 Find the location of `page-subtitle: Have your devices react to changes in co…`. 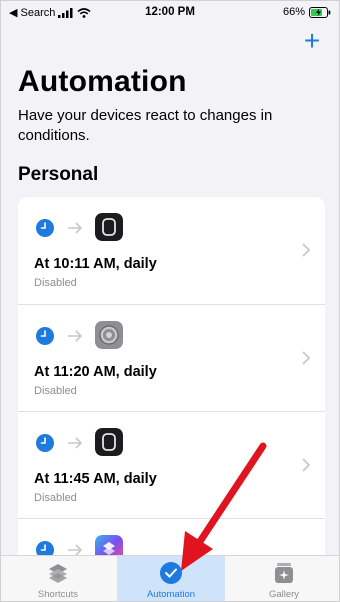

page-subtitle: Have your devices react to changes in co… is located at coordinates (145, 125).